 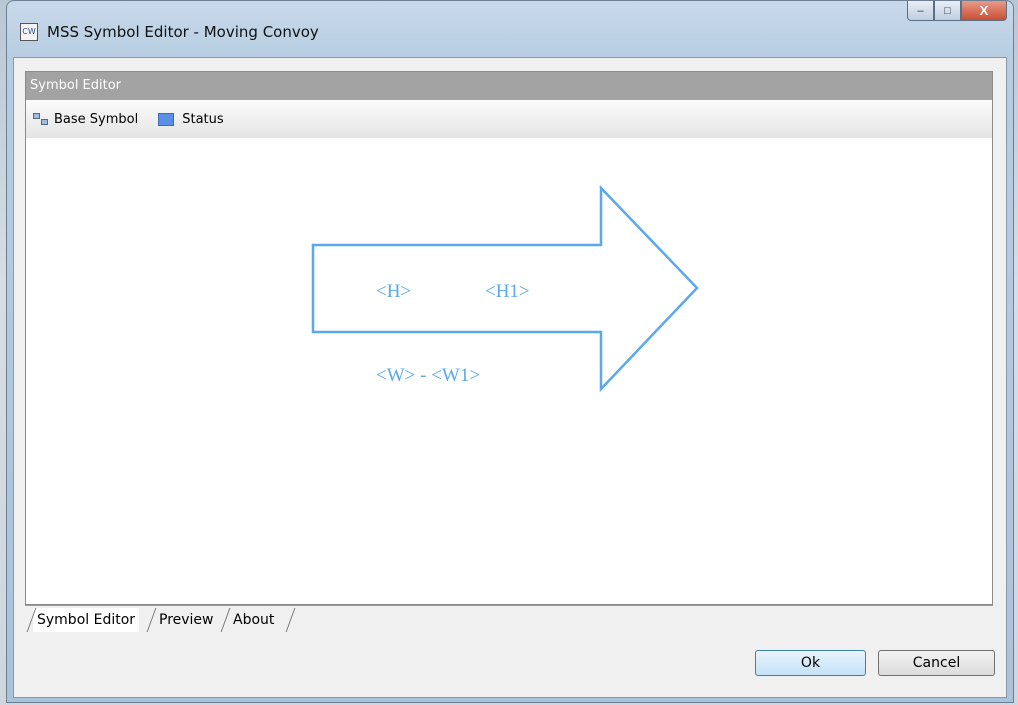 I want to click on base-symbol-button: Base Symbol, so click(x=85, y=119).